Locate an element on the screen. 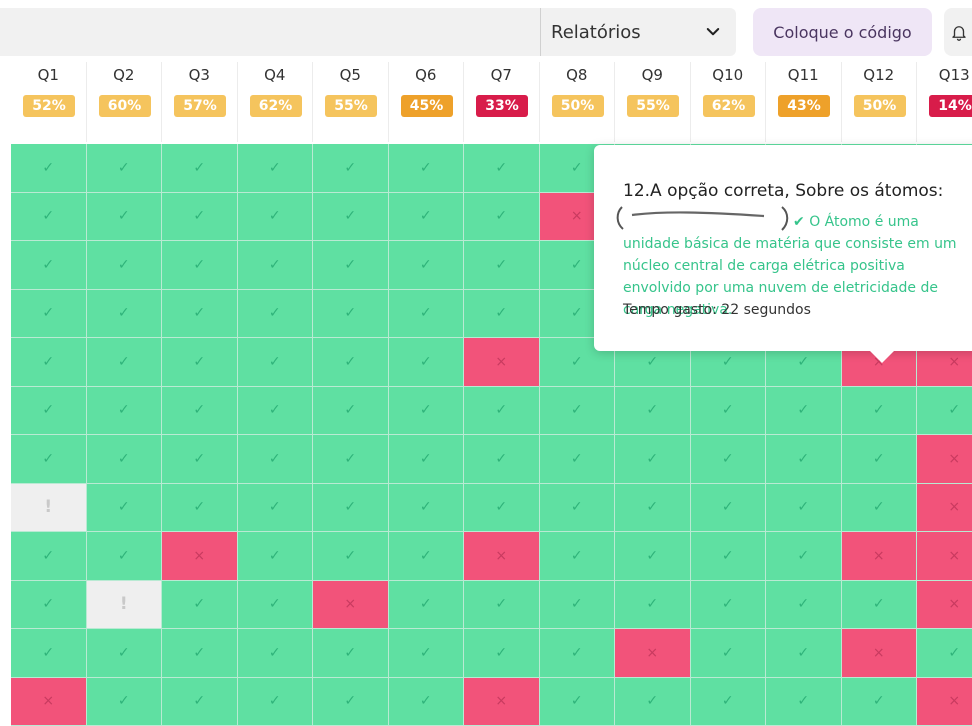  question-column-header: Q733% is located at coordinates (502, 102).